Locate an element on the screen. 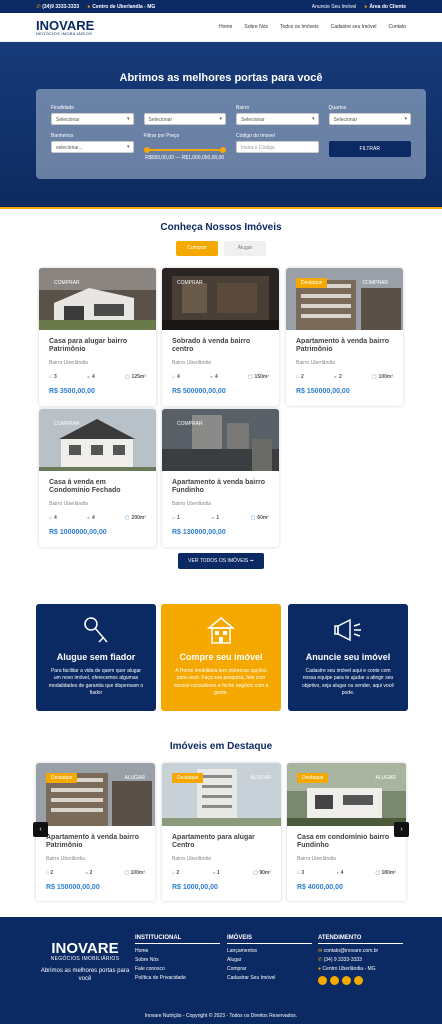  quartos-select: Selecionar is located at coordinates (369, 119).